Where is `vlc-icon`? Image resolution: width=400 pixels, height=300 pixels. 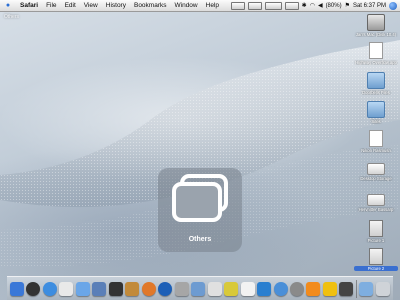
vlc-icon is located at coordinates (313, 288).